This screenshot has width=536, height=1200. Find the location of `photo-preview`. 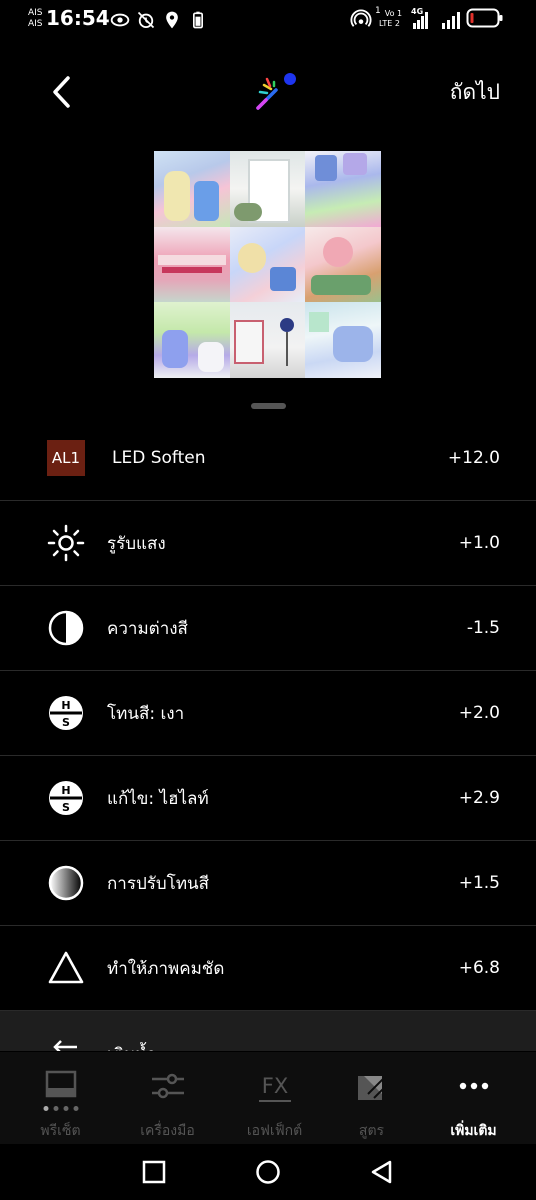

photo-preview is located at coordinates (267, 264).